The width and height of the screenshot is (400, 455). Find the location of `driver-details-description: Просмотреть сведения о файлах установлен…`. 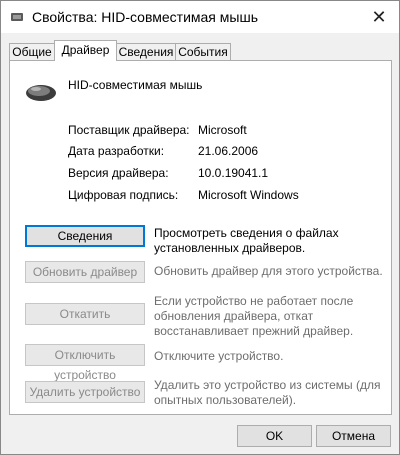

driver-details-description: Просмотреть сведения о файлах установлен… is located at coordinates (246, 240).